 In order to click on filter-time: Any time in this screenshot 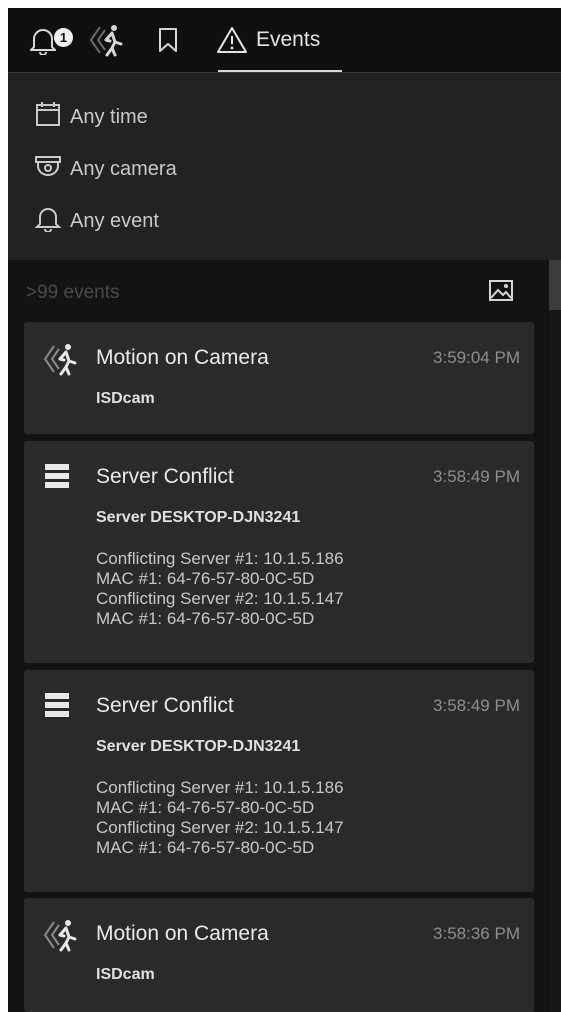, I will do `click(91, 117)`.